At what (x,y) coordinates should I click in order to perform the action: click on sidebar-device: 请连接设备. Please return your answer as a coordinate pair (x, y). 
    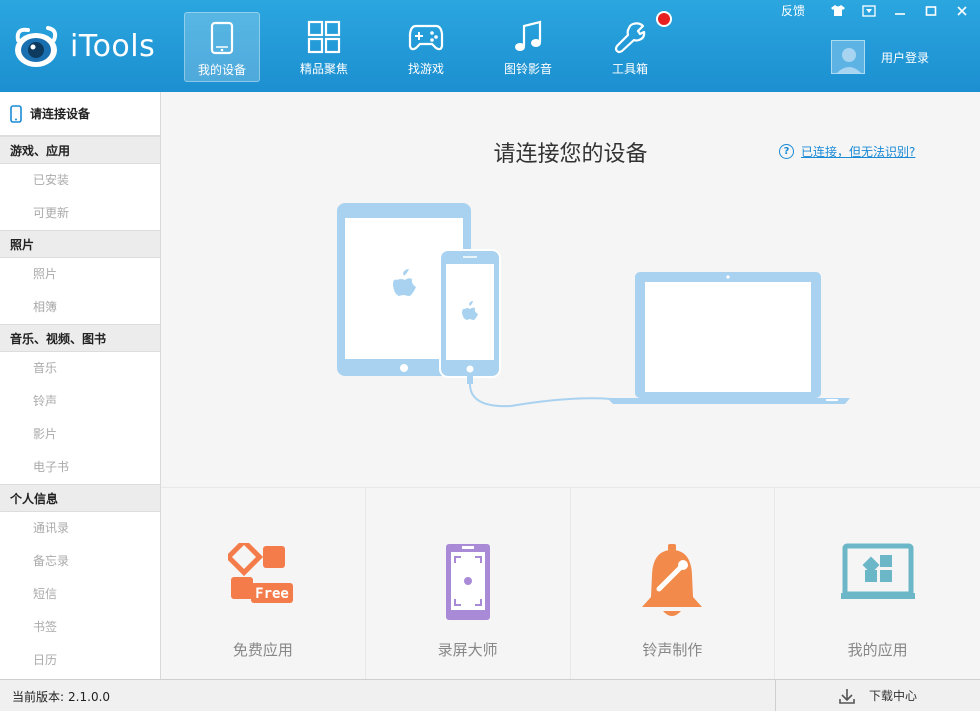
    Looking at the image, I should click on (80, 114).